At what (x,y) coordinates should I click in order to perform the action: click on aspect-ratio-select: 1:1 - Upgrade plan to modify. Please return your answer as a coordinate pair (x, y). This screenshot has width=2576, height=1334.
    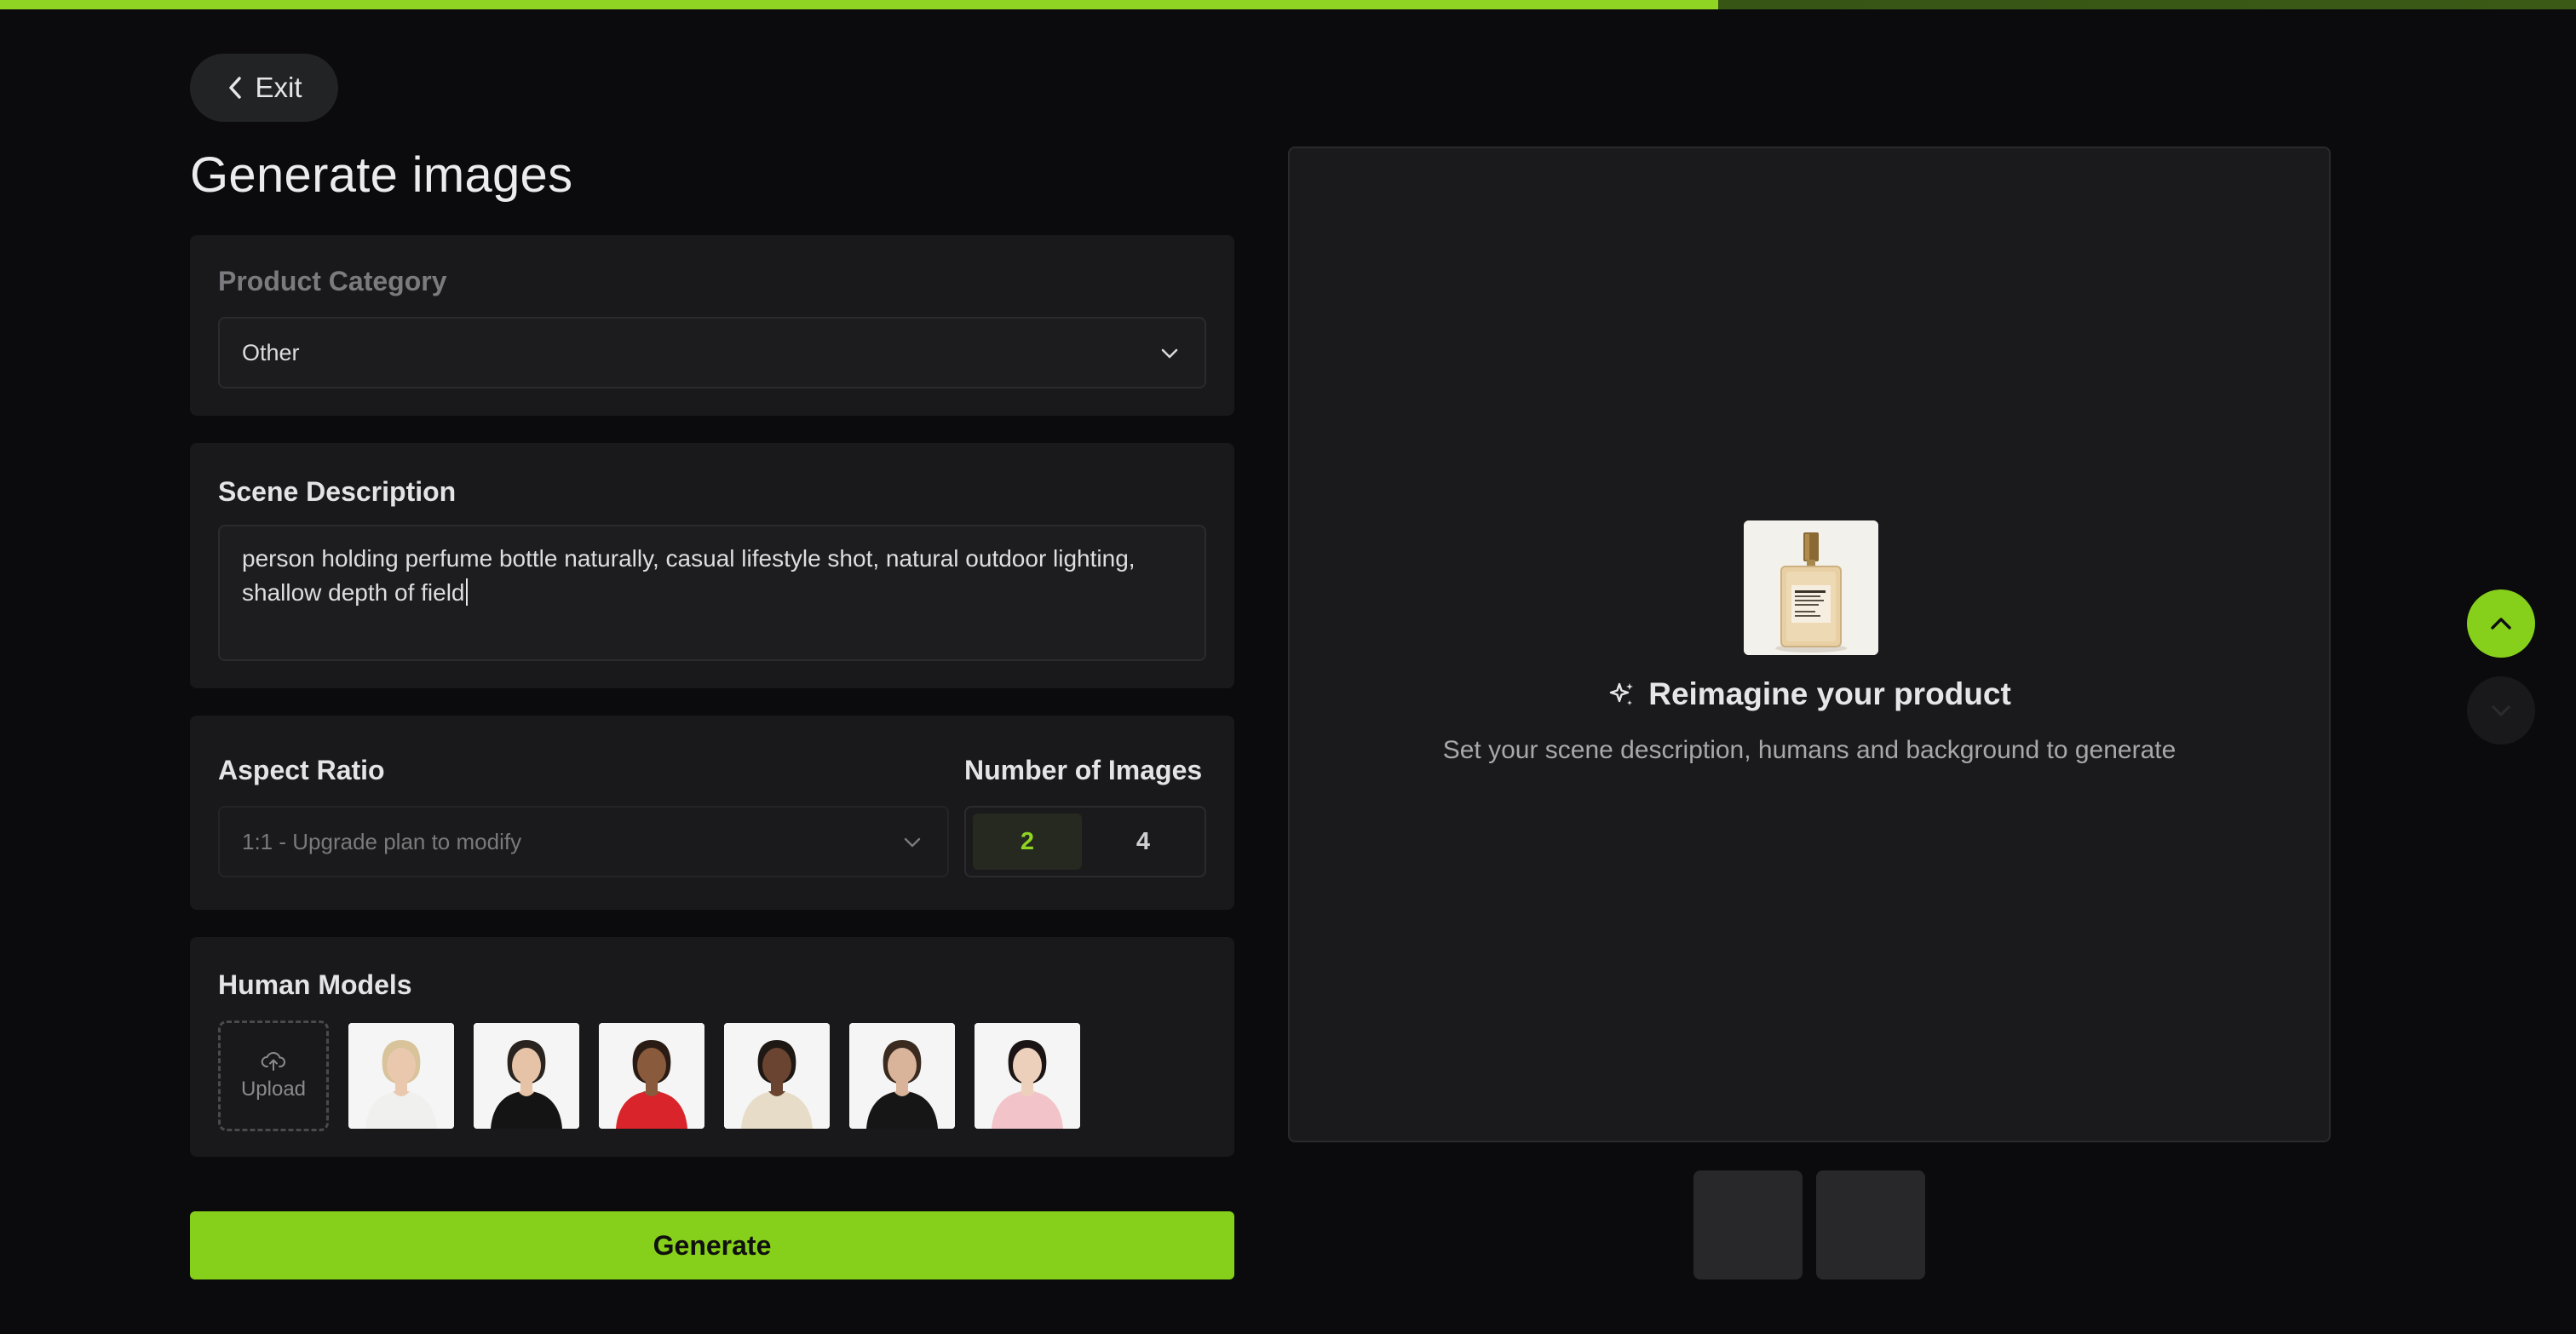
    Looking at the image, I should click on (583, 842).